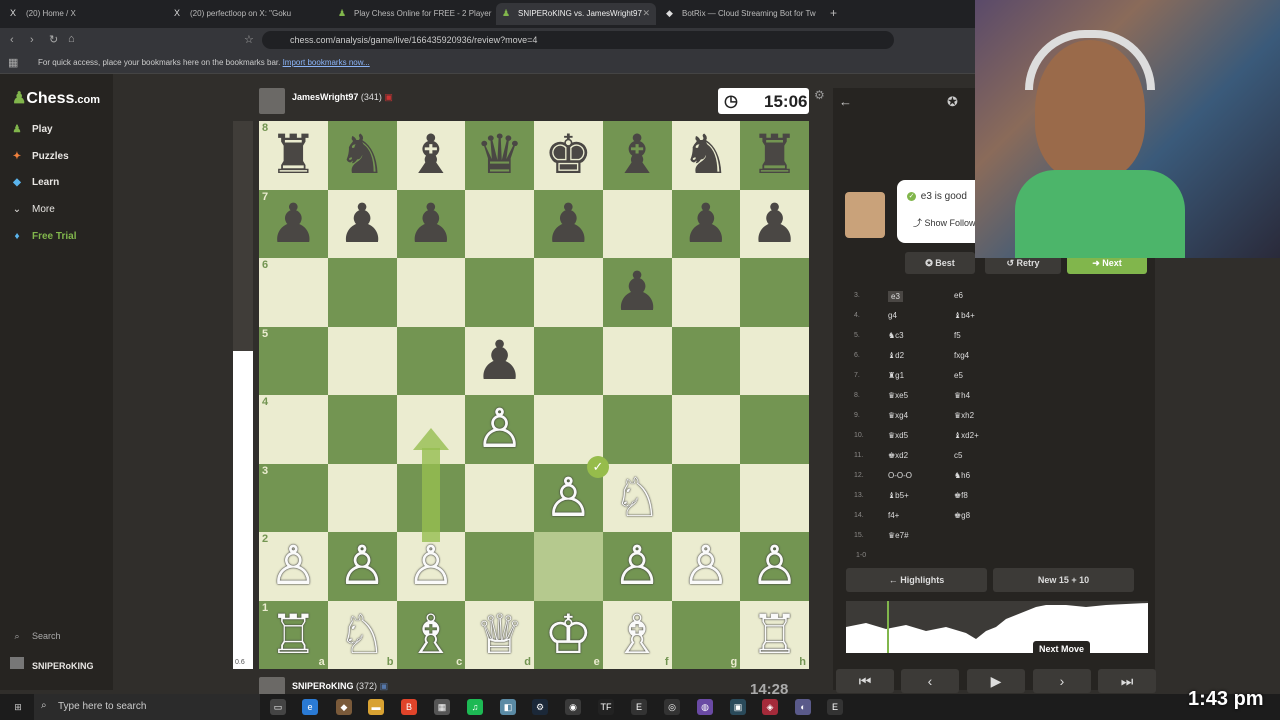 The height and width of the screenshot is (720, 1280). I want to click on square-e1: ♔ e, so click(568, 634).